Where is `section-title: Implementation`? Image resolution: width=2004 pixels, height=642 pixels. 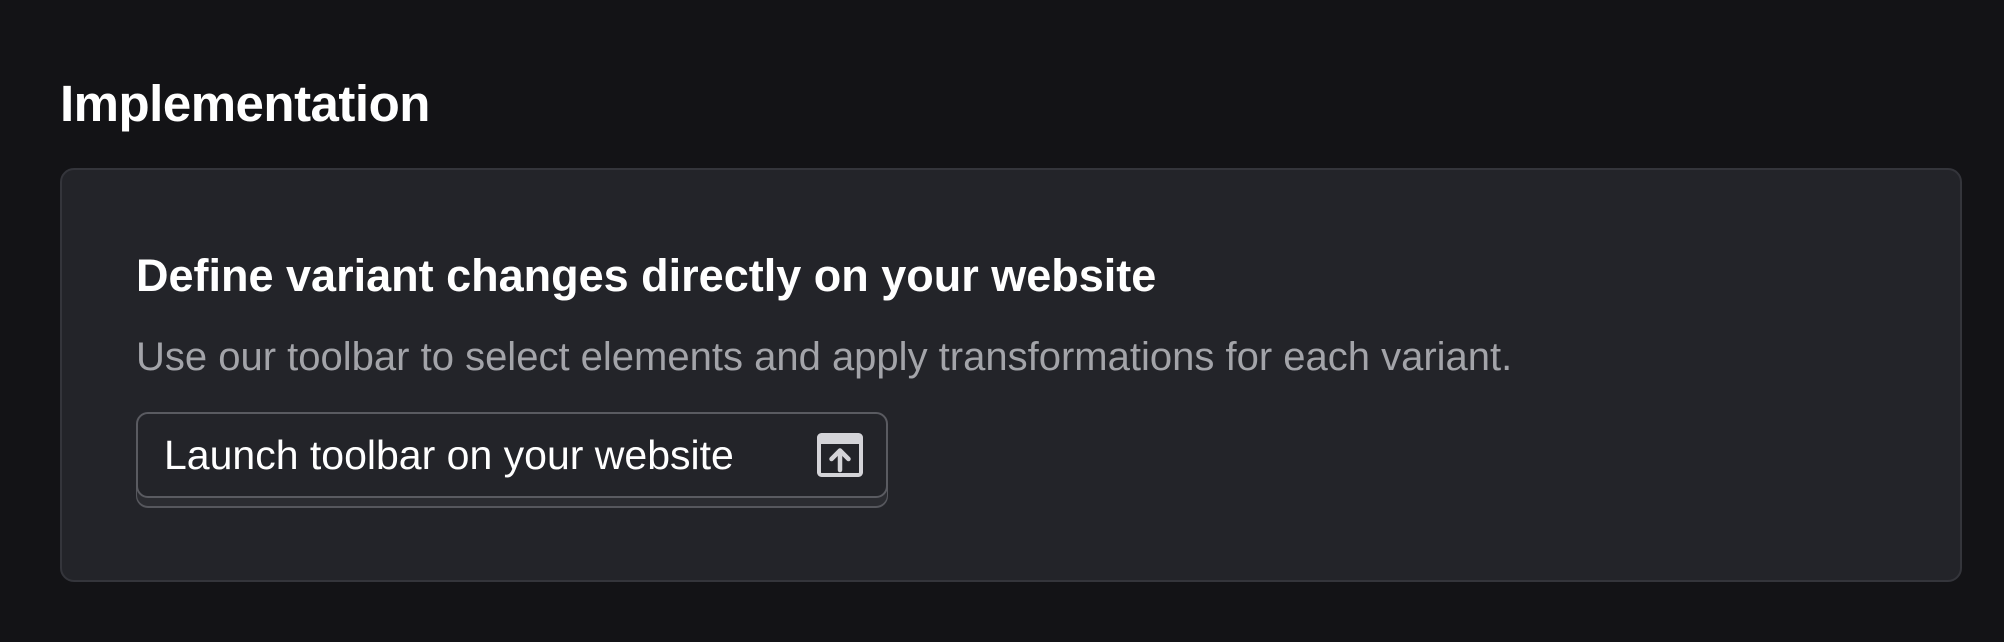
section-title: Implementation is located at coordinates (245, 103).